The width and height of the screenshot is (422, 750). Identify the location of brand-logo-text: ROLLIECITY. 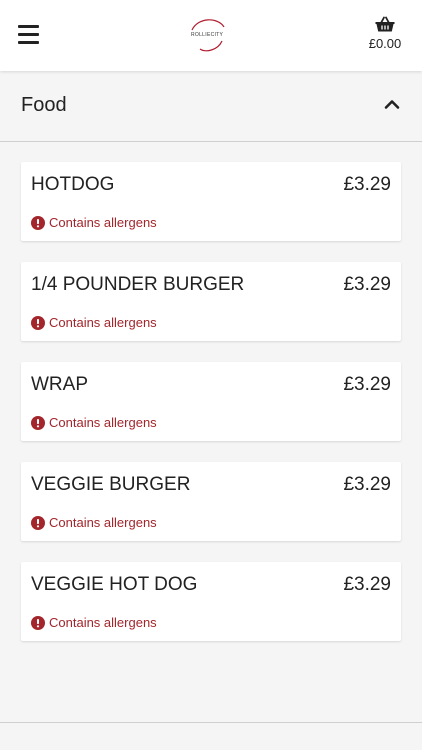
(207, 35).